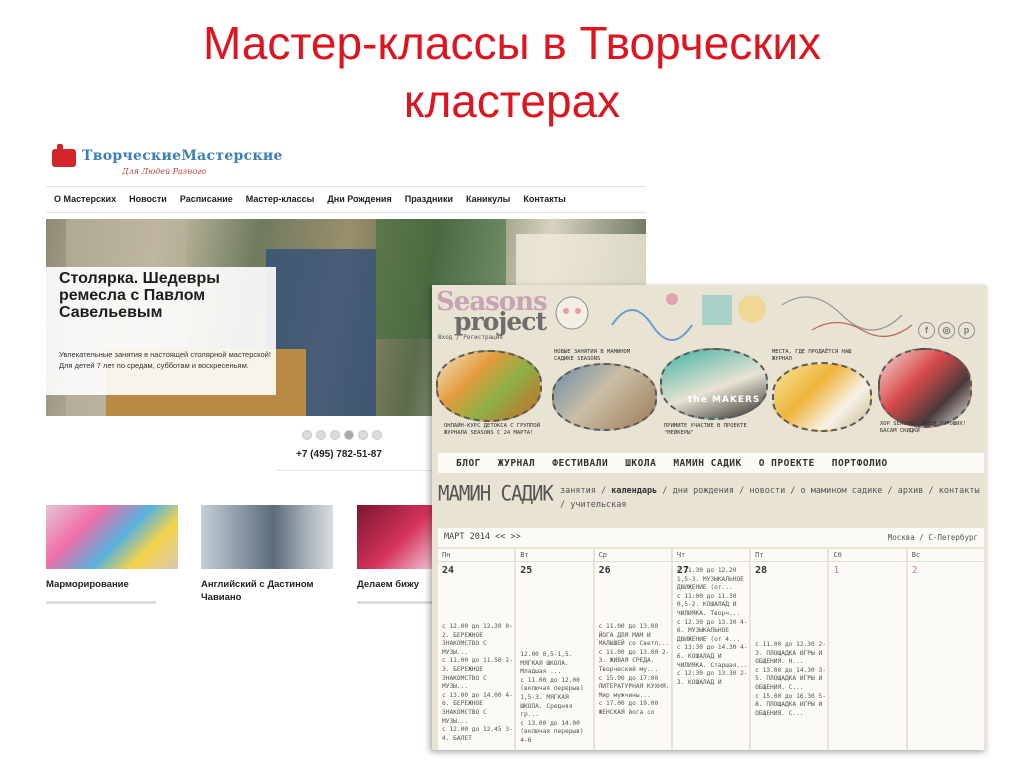 The height and width of the screenshot is (768, 1024). What do you see at coordinates (945, 555) in the screenshot?
I see `weekday-label: Вс` at bounding box center [945, 555].